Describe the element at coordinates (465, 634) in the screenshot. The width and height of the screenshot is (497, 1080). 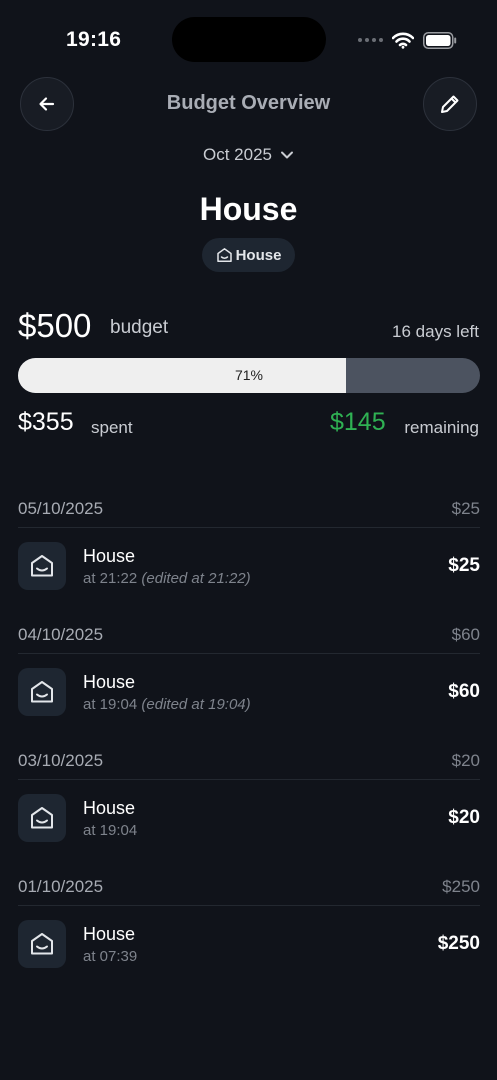
I see `day-total: $60` at that location.